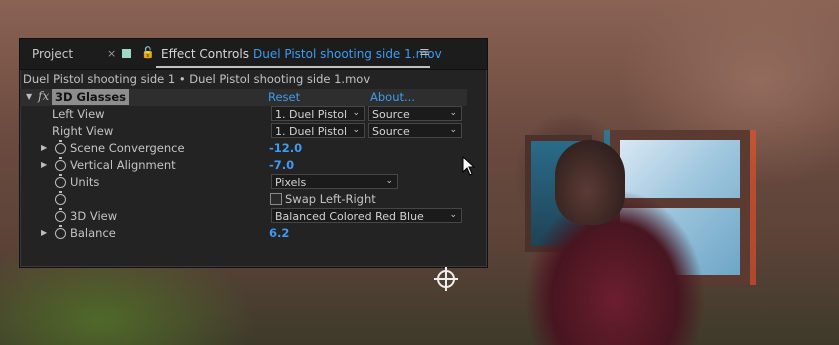 The width and height of the screenshot is (839, 345). What do you see at coordinates (148, 52) in the screenshot?
I see `lock-icon: 🔓` at bounding box center [148, 52].